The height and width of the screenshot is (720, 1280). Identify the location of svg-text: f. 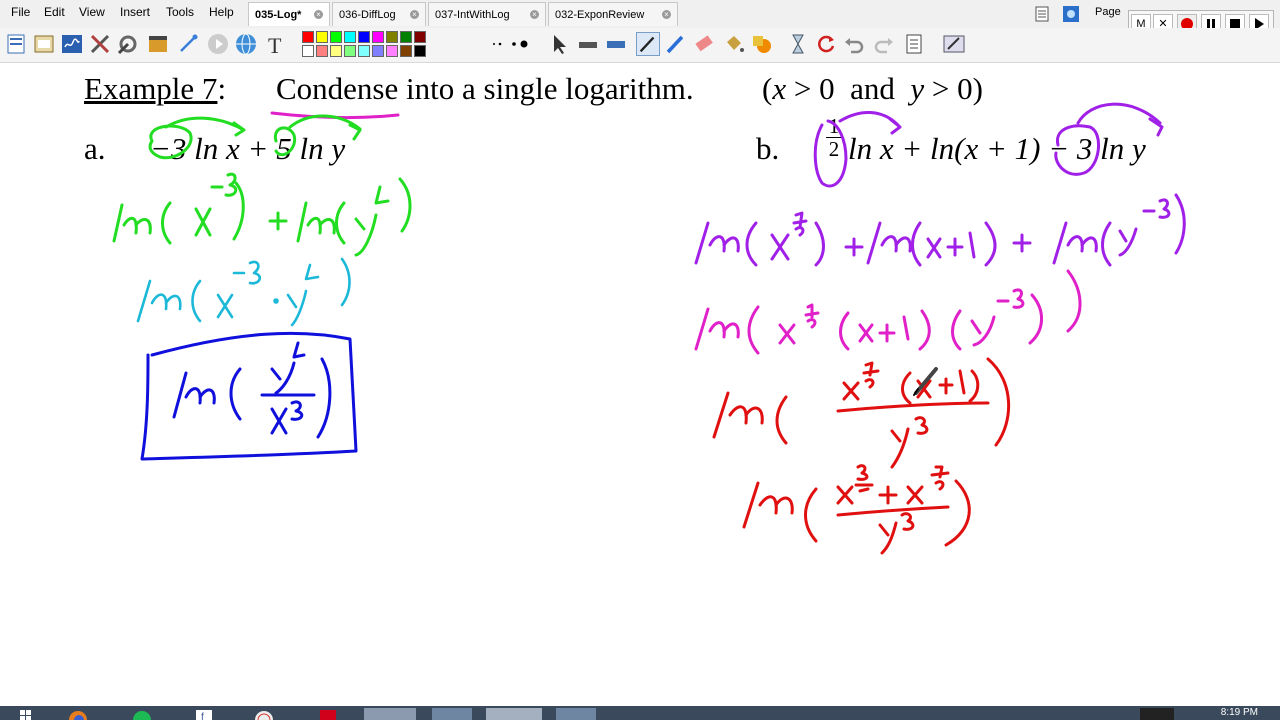
(202, 716).